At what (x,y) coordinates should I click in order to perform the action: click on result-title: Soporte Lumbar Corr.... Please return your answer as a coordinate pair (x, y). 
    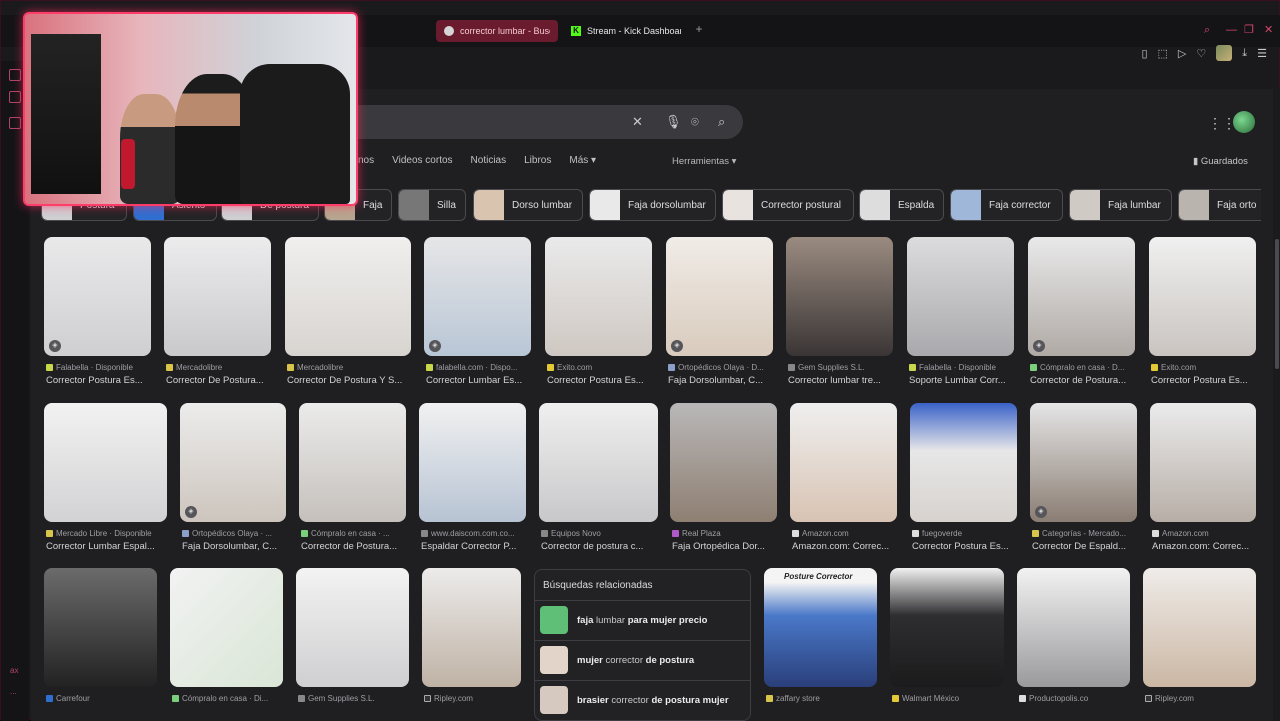
    Looking at the image, I should click on (957, 380).